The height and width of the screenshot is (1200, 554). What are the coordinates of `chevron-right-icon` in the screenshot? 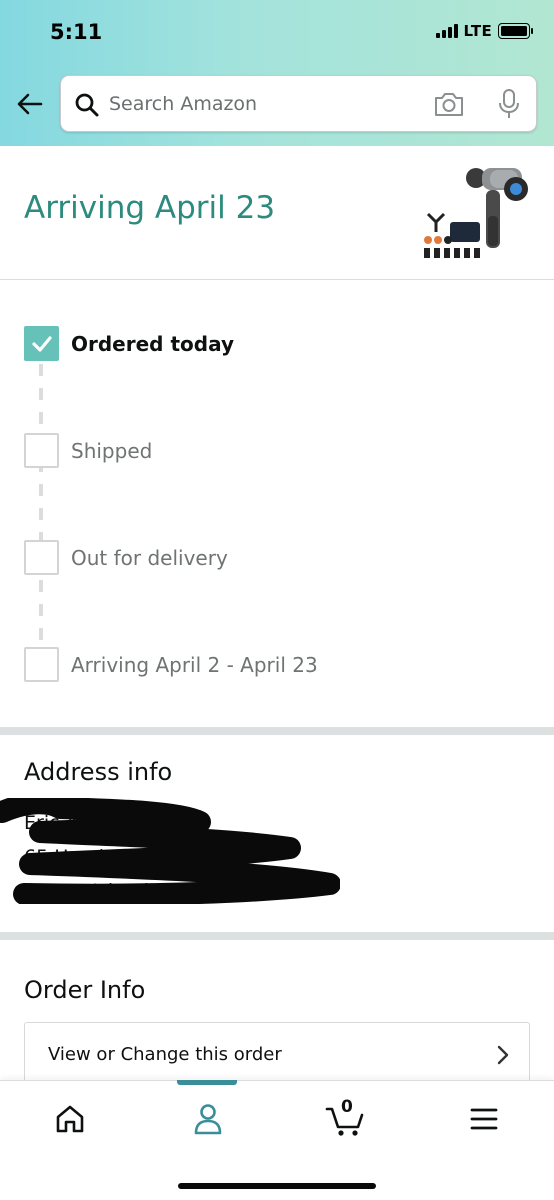 It's located at (503, 1055).